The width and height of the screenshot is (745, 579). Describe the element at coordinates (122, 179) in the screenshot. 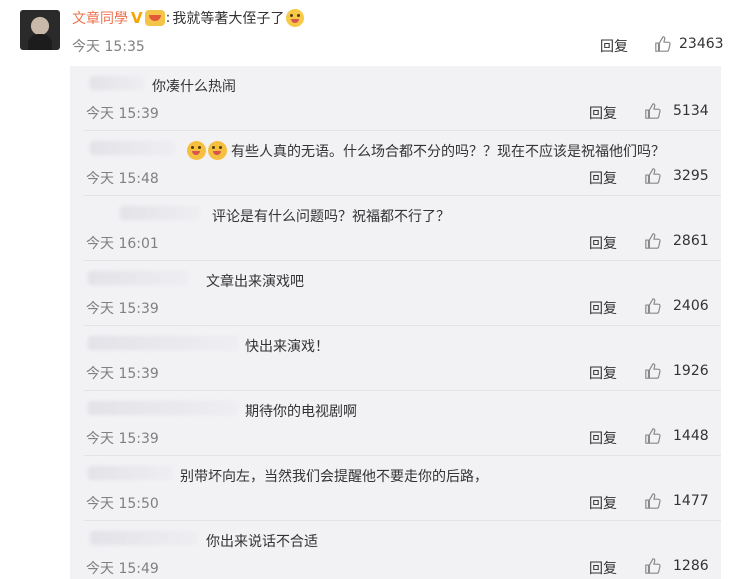

I see `reply-time: 今天 15:48` at that location.